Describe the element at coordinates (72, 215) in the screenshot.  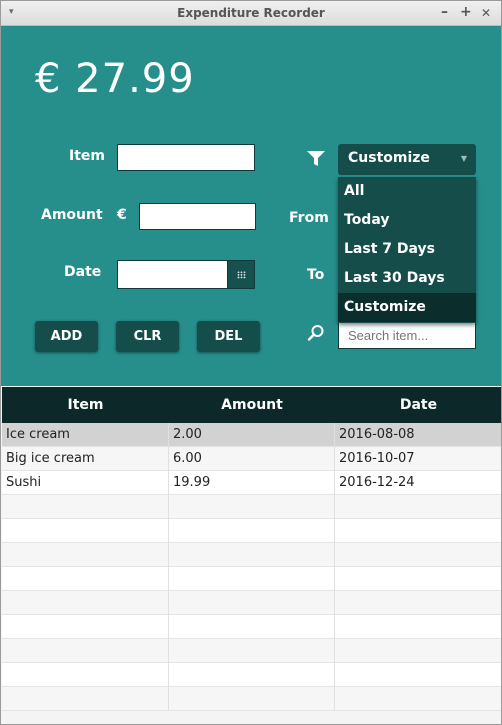
I see `amount-label: Amount` at that location.